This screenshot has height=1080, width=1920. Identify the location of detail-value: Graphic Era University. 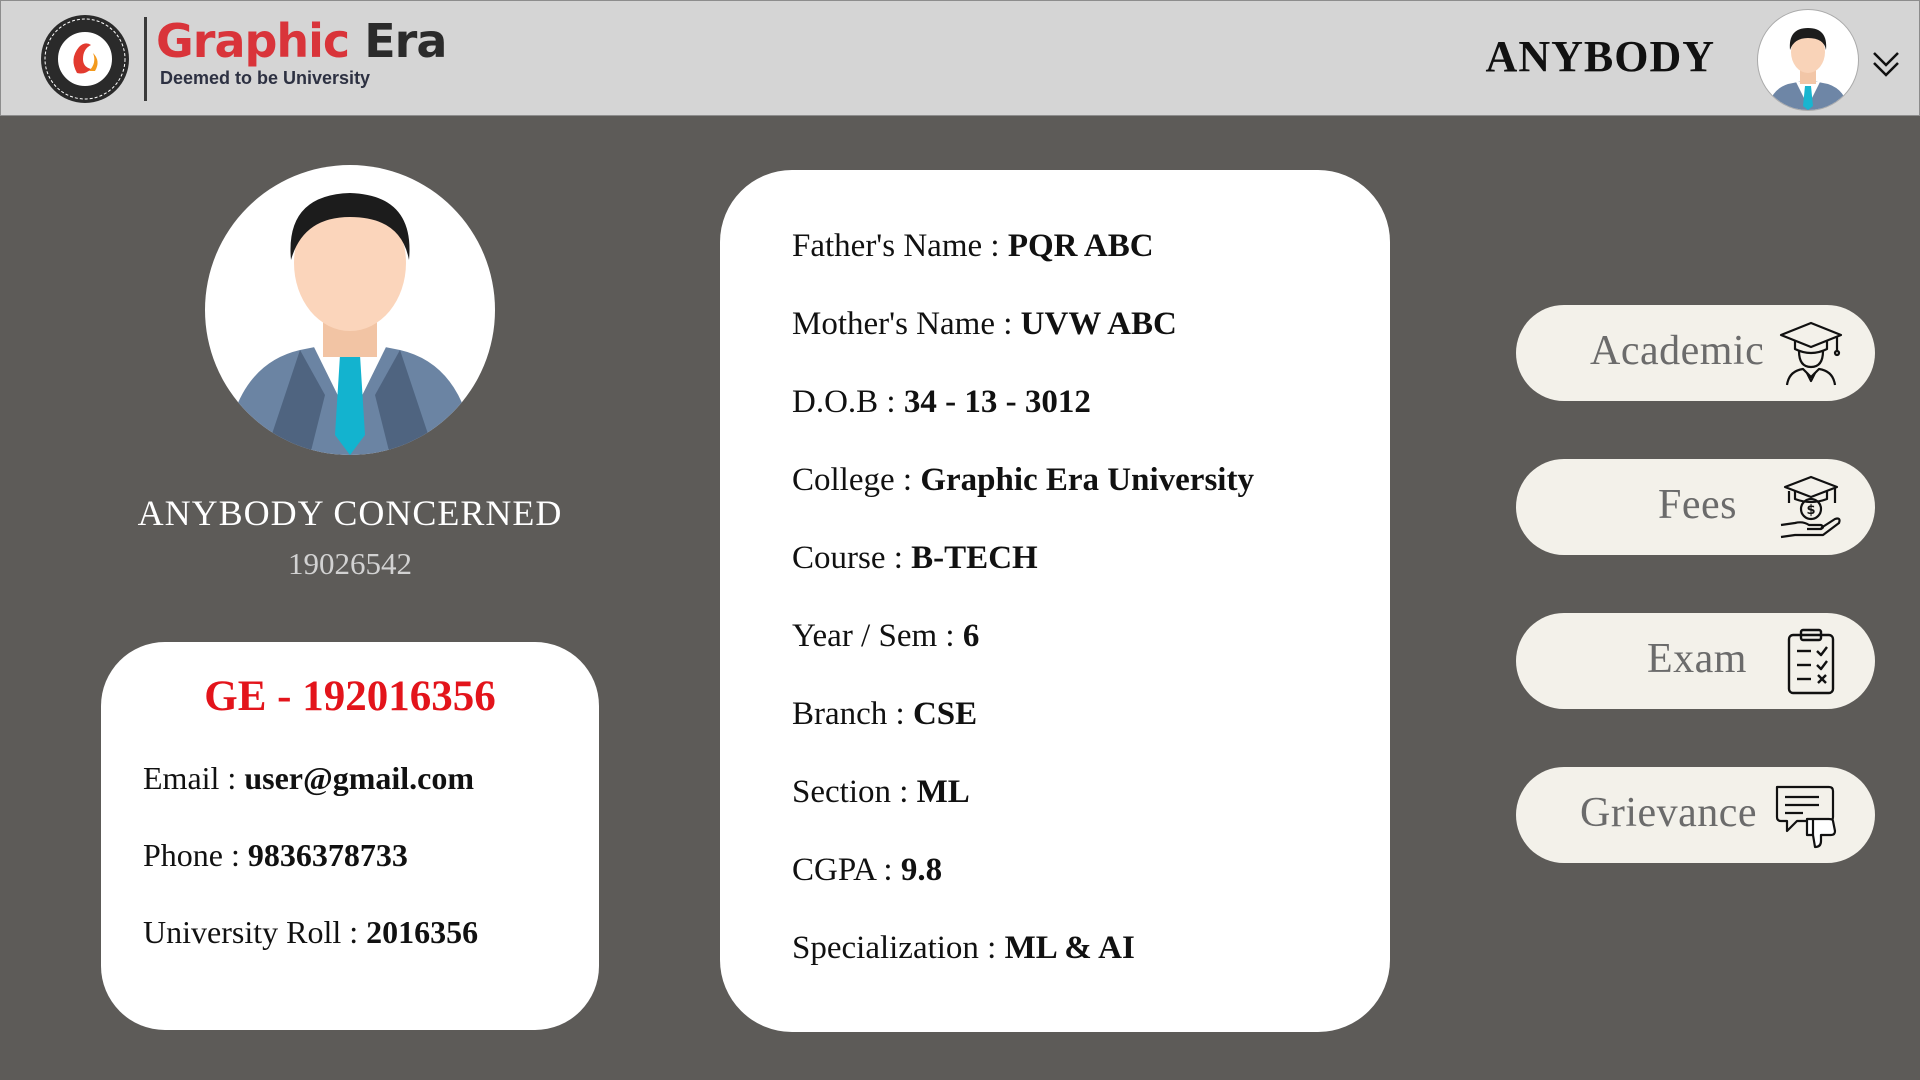
(1087, 480).